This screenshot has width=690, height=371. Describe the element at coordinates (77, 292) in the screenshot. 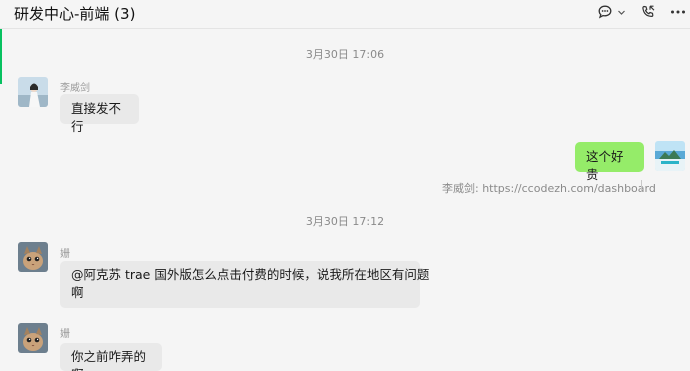

I see `message-text: 啊` at that location.